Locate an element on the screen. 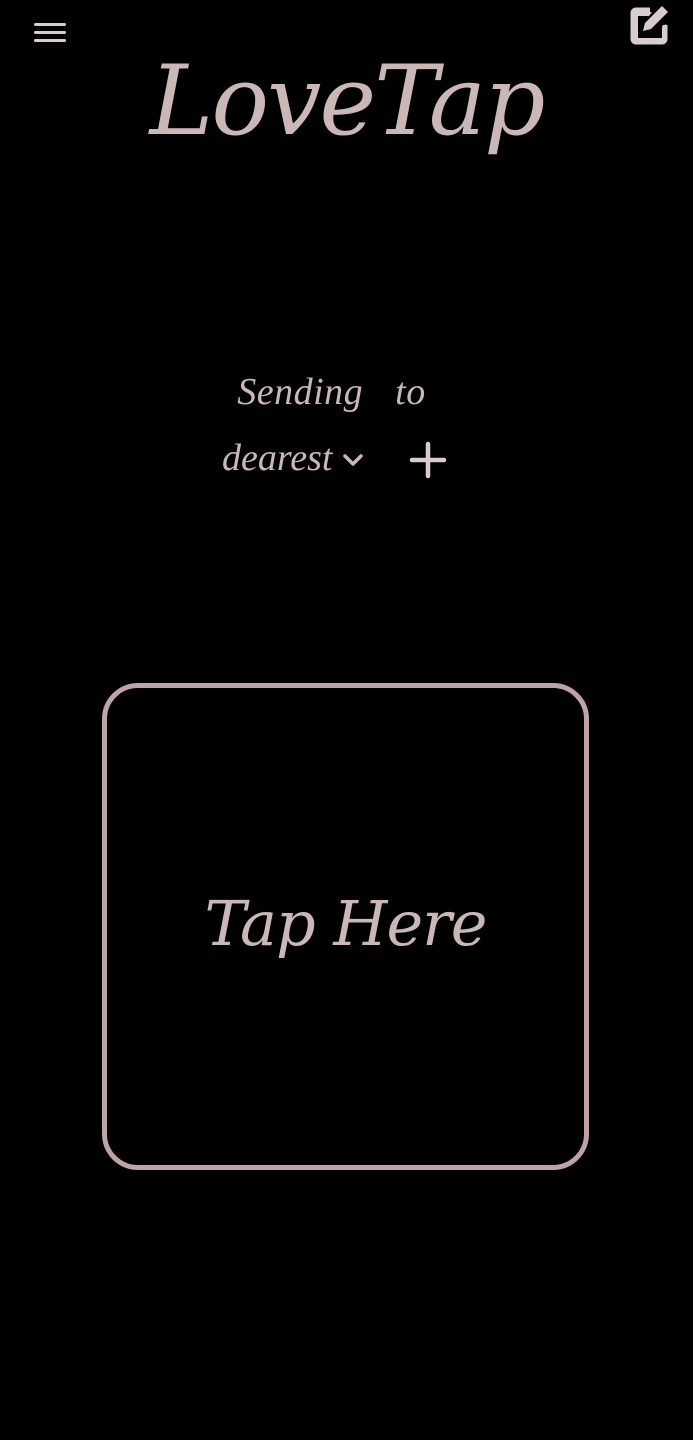 This screenshot has height=1440, width=693. sending-to-label: Sending to is located at coordinates (331, 392).